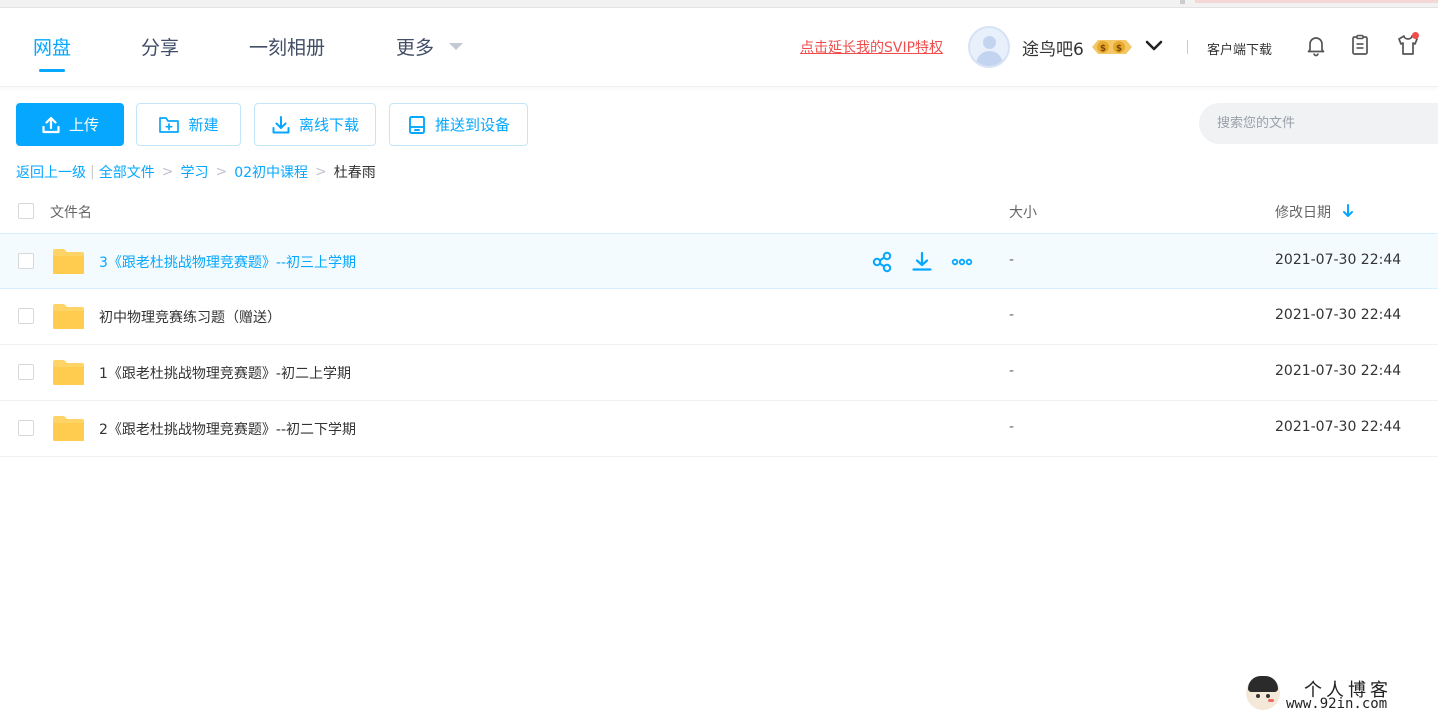  Describe the element at coordinates (1154, 45) in the screenshot. I see `chevron-down-icon` at that location.